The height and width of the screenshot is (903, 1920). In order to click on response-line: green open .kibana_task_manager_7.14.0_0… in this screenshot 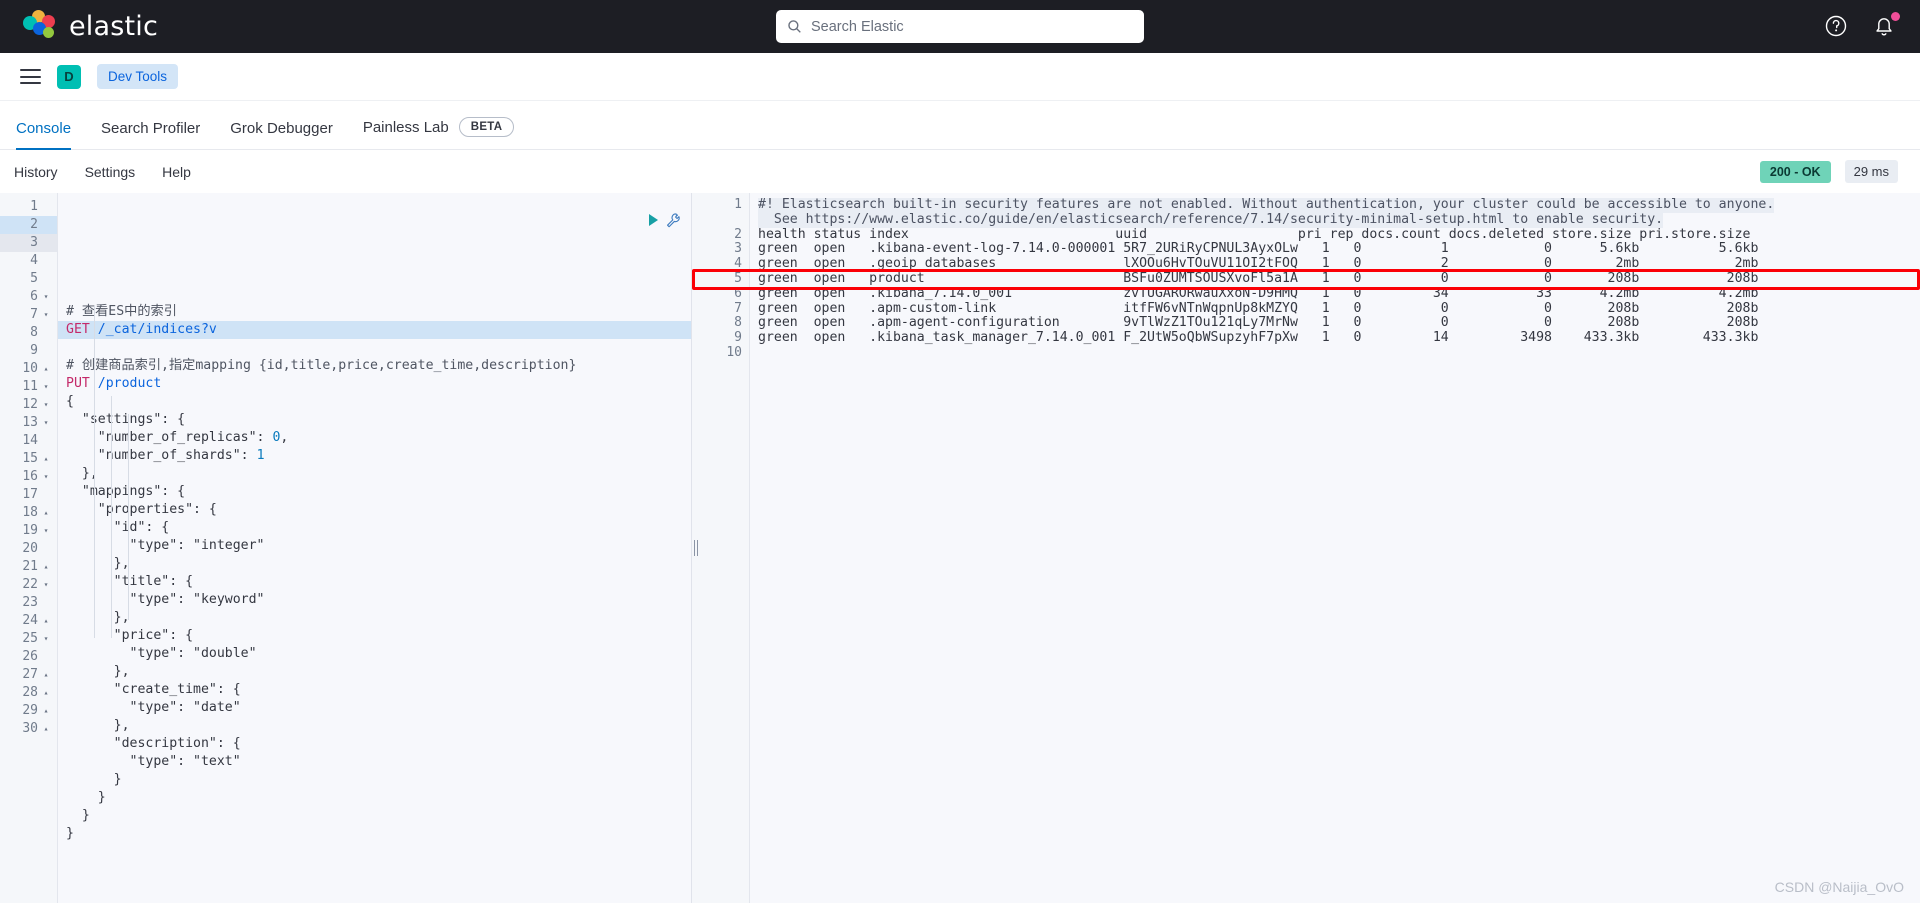, I will do `click(1258, 338)`.